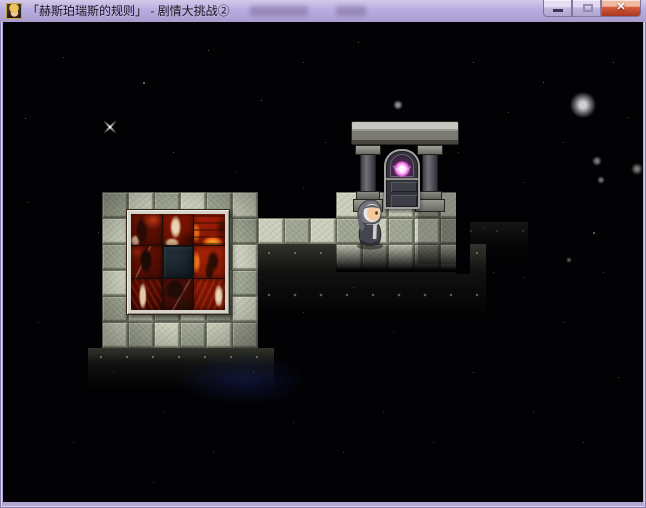  I want to click on face, so click(373, 213).